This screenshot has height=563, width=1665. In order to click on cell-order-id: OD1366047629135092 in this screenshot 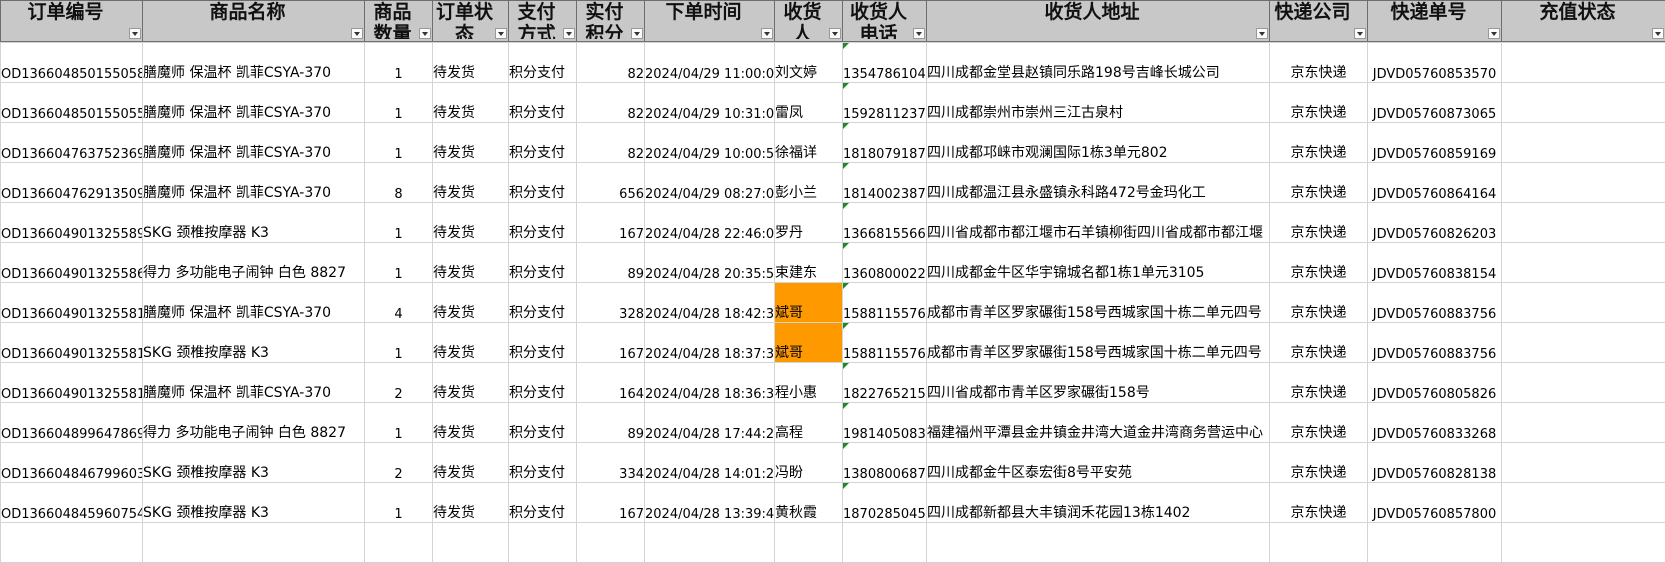, I will do `click(72, 183)`.